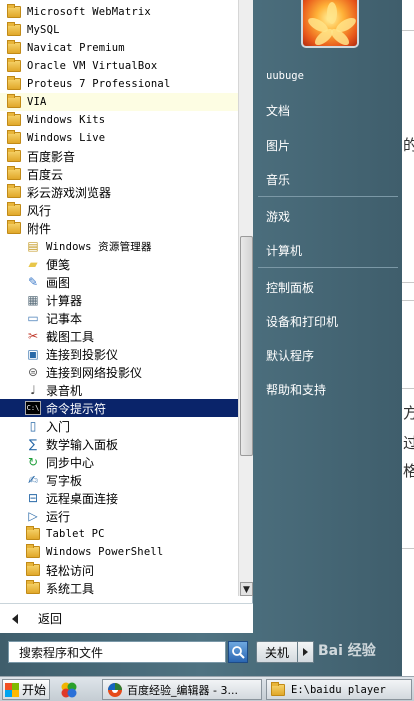 This screenshot has width=414, height=701. I want to click on back-button: 返回, so click(126, 618).